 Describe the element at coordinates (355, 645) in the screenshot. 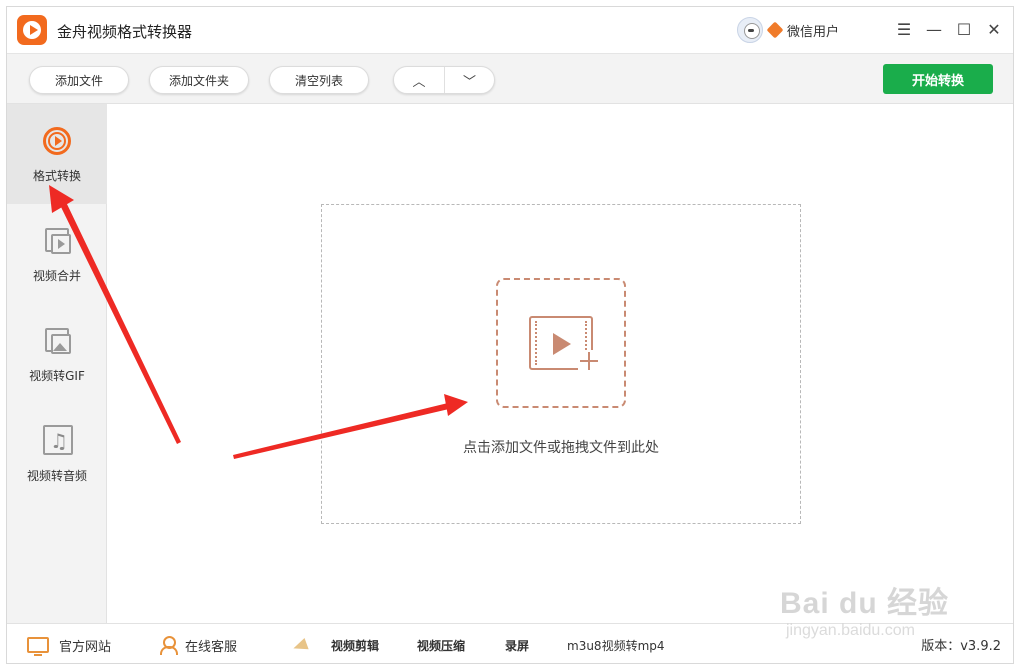

I see `tool-video-edit: 视频剪辑` at that location.